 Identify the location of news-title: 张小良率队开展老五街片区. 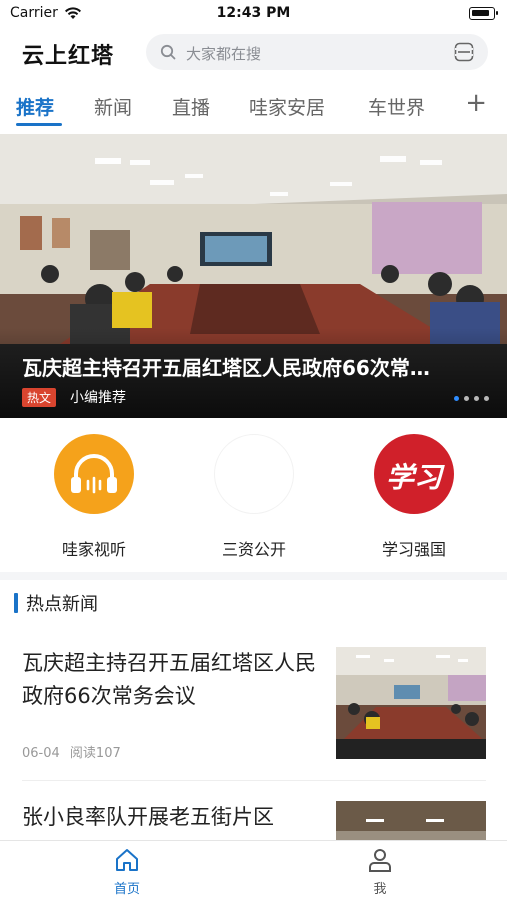
(172, 817).